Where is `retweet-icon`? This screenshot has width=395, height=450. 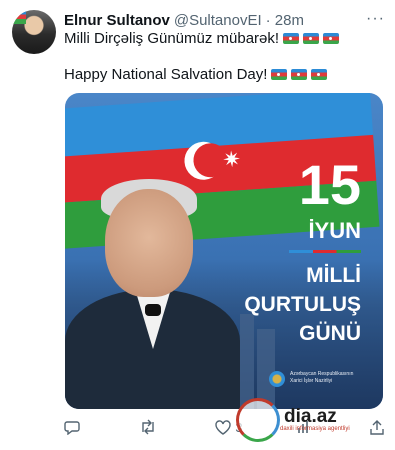 retweet-icon is located at coordinates (147, 427).